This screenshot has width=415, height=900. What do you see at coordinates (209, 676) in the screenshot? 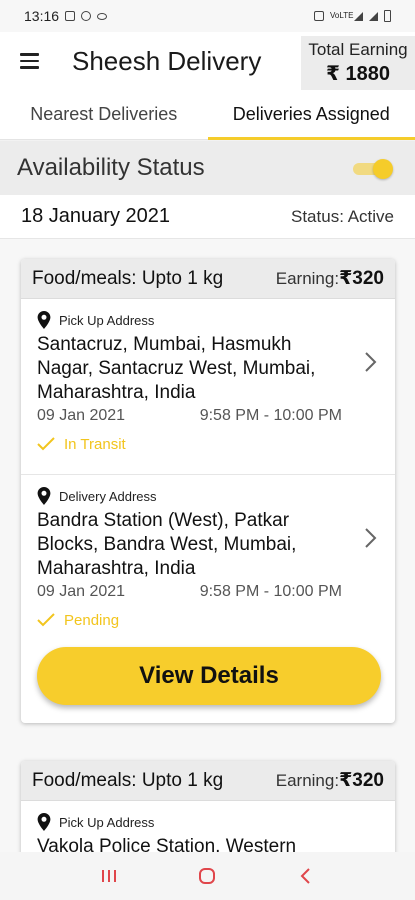
I see `view-details-button: View Details` at bounding box center [209, 676].